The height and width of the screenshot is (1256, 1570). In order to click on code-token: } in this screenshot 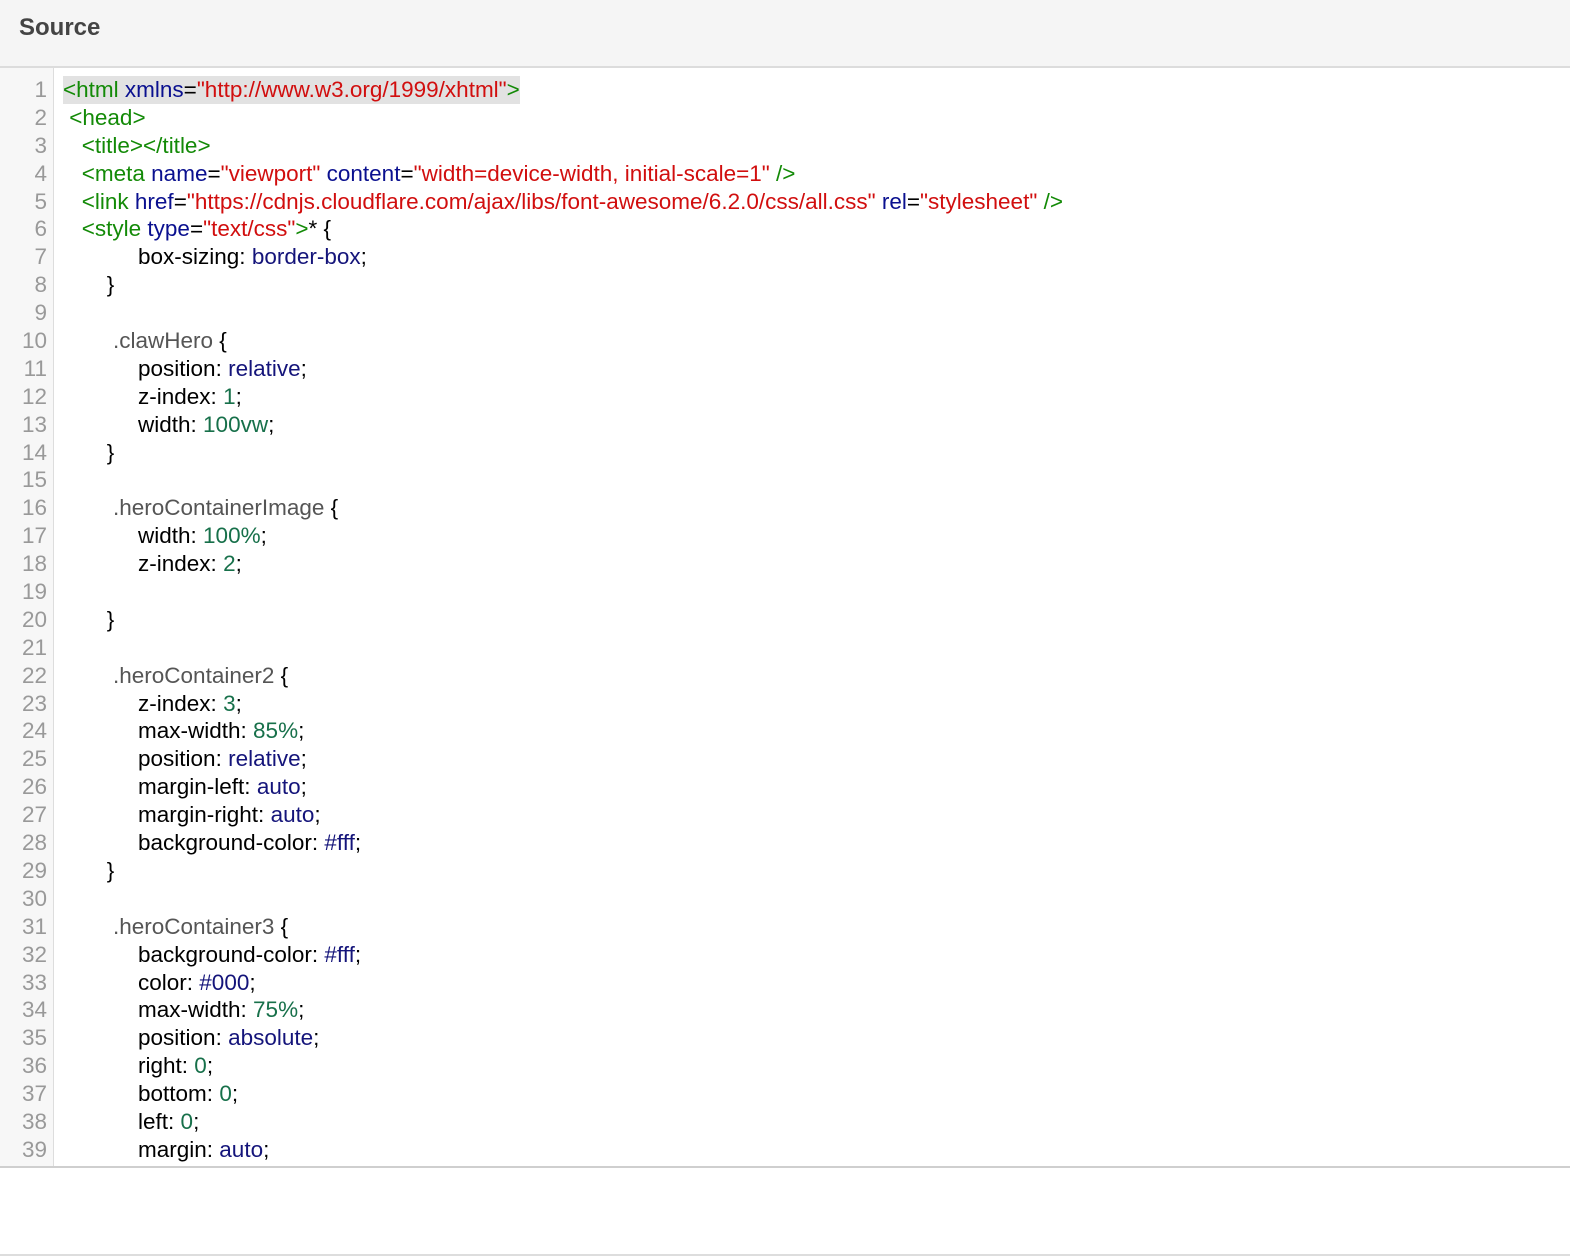, I will do `click(89, 452)`.